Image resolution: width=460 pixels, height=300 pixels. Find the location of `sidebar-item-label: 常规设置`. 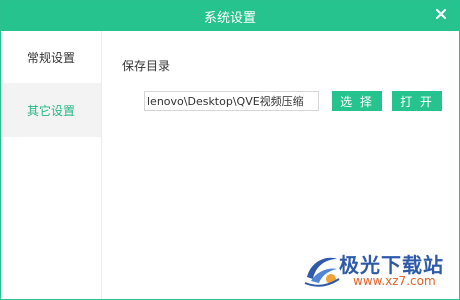

sidebar-item-label: 常规设置 is located at coordinates (50, 57).